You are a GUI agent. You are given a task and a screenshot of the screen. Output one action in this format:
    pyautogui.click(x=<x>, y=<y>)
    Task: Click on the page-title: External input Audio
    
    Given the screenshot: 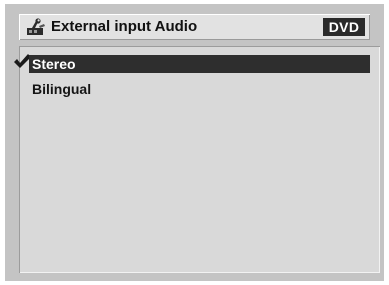 What is the action you would take?
    pyautogui.click(x=124, y=26)
    